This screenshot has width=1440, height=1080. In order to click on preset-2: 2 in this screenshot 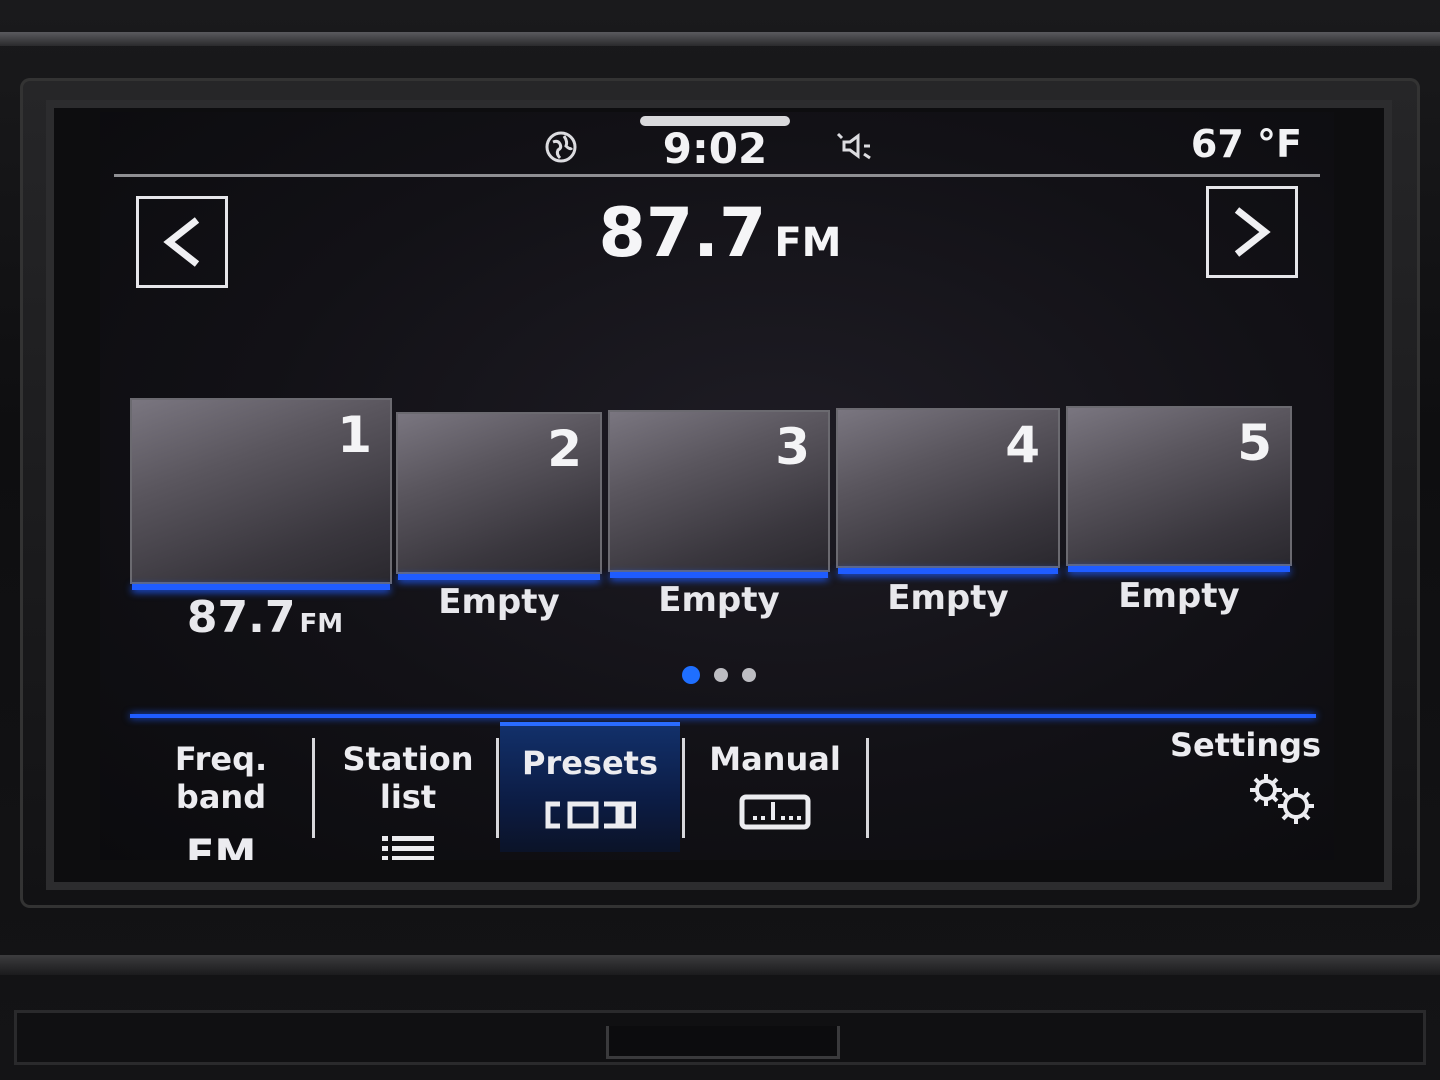, I will do `click(499, 496)`.